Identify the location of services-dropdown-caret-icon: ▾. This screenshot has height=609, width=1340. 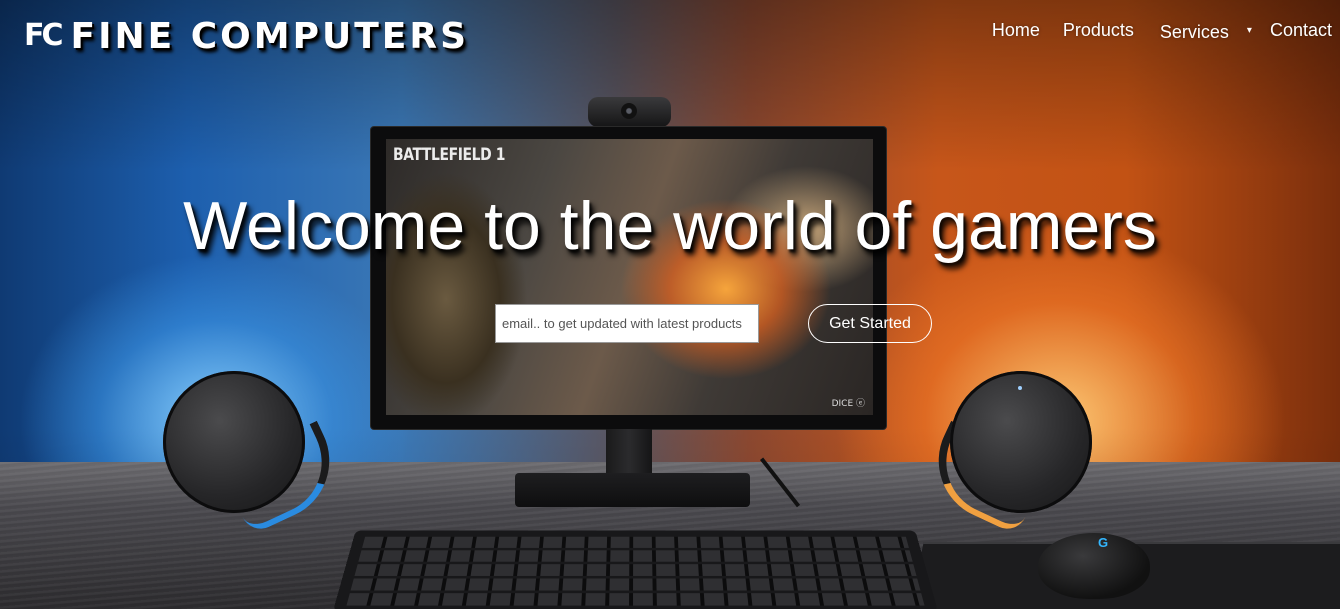
(1249, 30).